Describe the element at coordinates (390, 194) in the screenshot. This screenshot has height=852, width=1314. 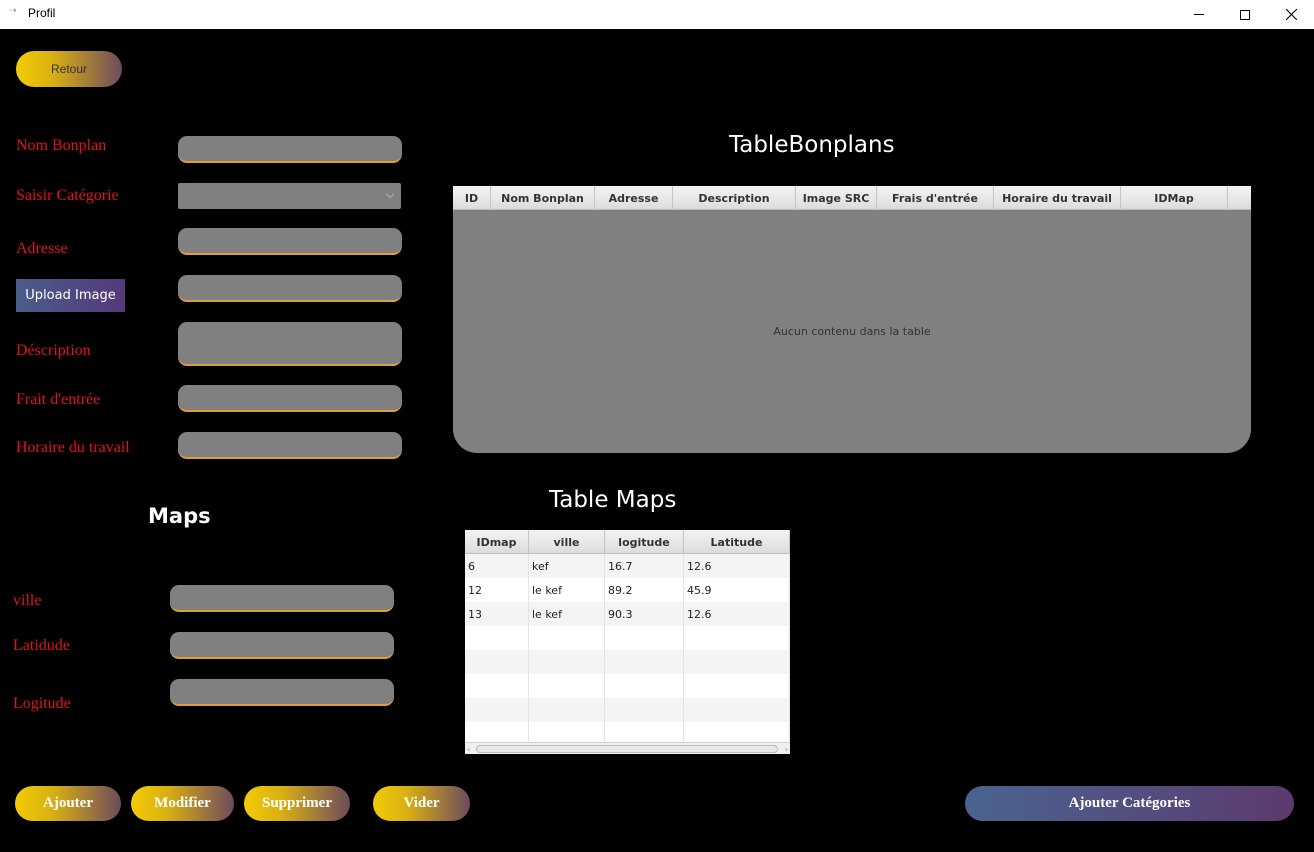
I see `chevron-down-icon` at that location.